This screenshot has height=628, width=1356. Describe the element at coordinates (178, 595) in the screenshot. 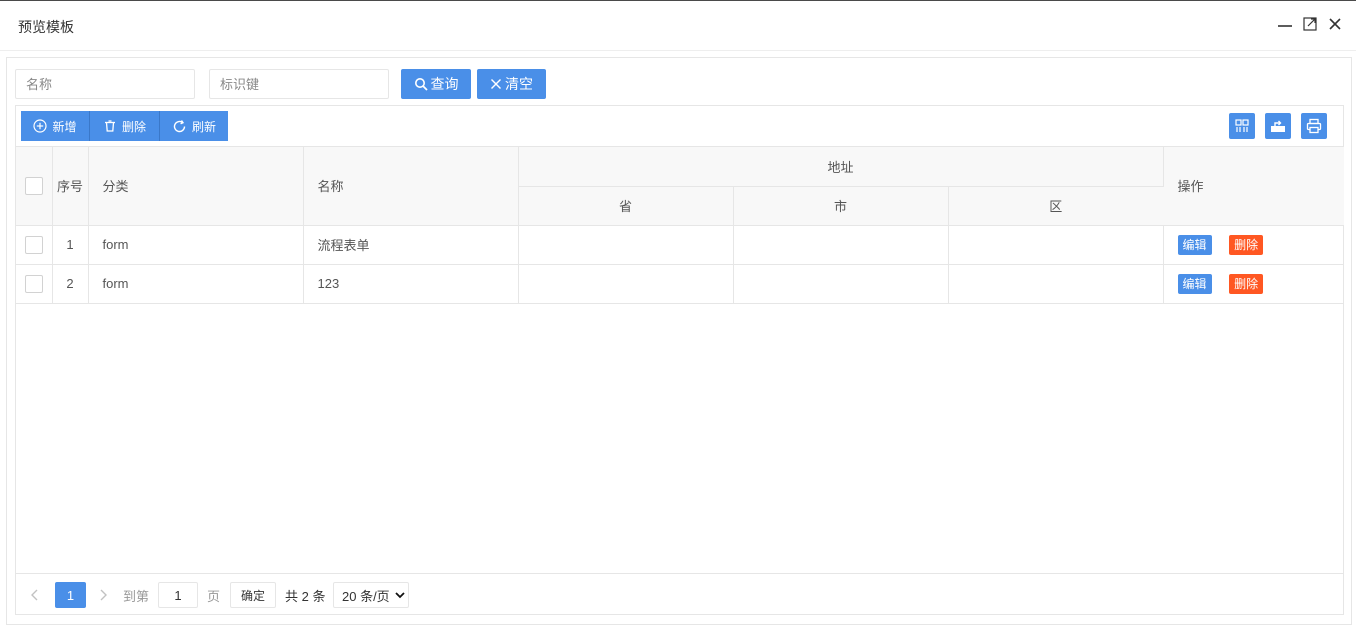

I see `goto-page-input` at that location.